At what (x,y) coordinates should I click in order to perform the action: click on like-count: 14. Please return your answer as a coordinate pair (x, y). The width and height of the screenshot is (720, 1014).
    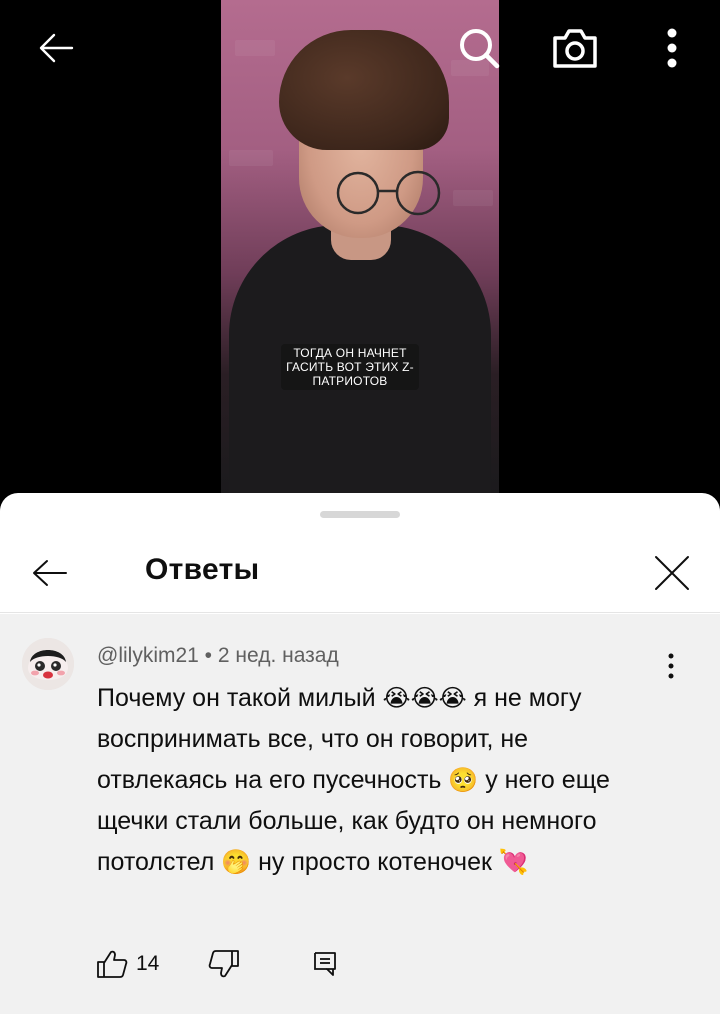
    Looking at the image, I should click on (148, 963).